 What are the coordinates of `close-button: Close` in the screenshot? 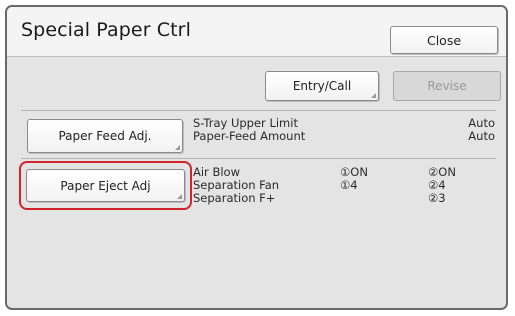 It's located at (444, 40).